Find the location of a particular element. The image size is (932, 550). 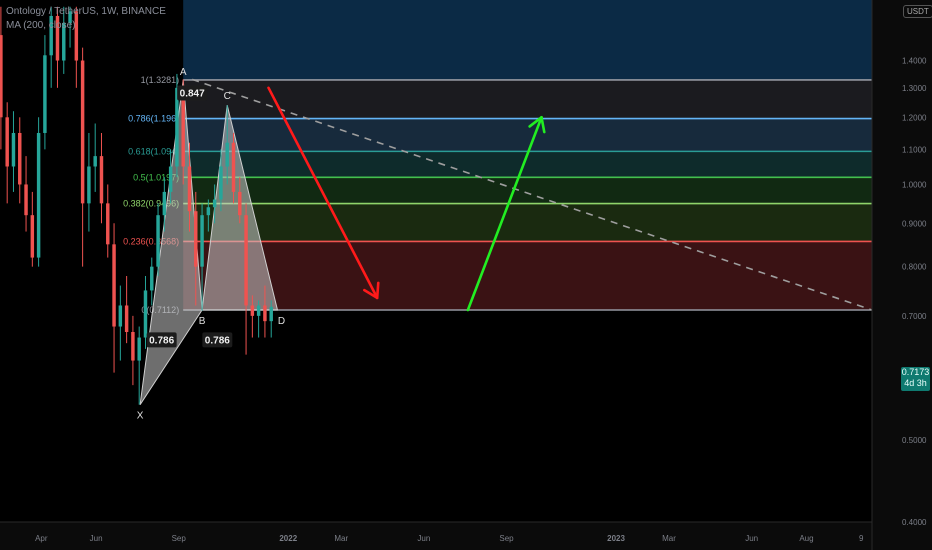

fib-level-label: 0.786(1.196) is located at coordinates (153, 119).